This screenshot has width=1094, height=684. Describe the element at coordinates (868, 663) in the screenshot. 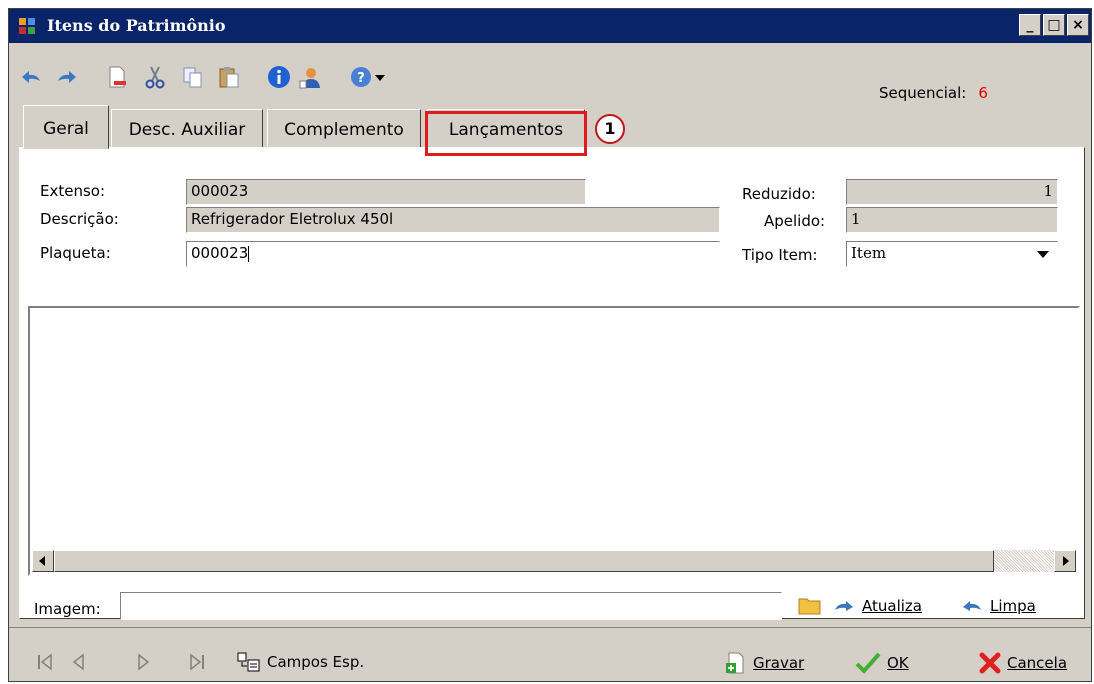

I see `checkmark-icon` at that location.